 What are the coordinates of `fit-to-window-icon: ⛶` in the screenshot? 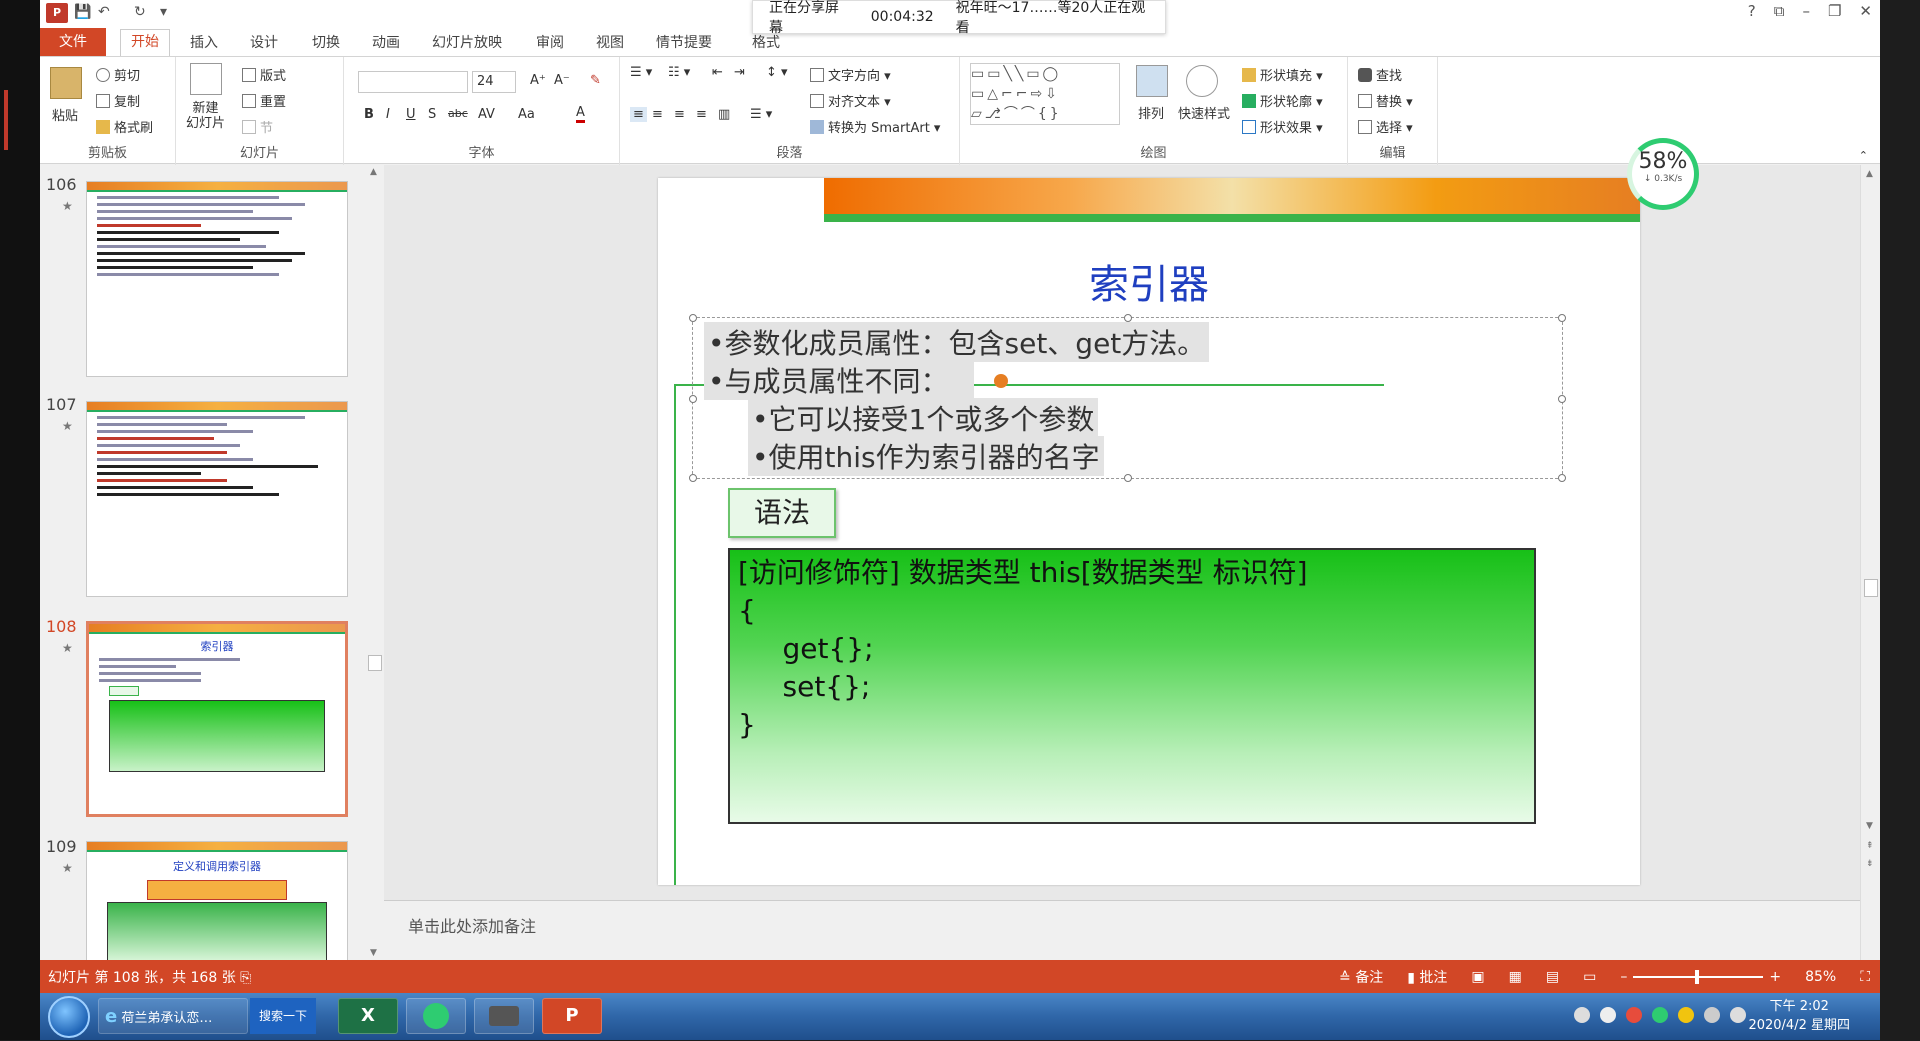 It's located at (1865, 977).